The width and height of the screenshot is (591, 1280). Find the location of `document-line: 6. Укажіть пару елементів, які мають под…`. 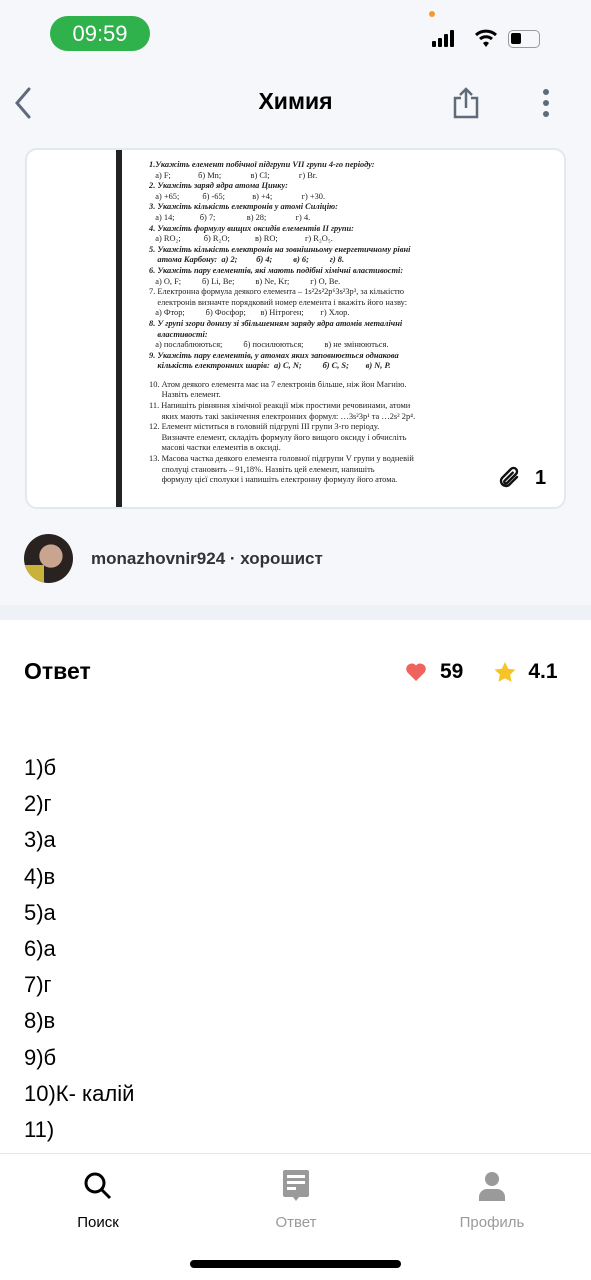

document-line: 6. Укажіть пару елементів, які мають под… is located at coordinates (276, 270).